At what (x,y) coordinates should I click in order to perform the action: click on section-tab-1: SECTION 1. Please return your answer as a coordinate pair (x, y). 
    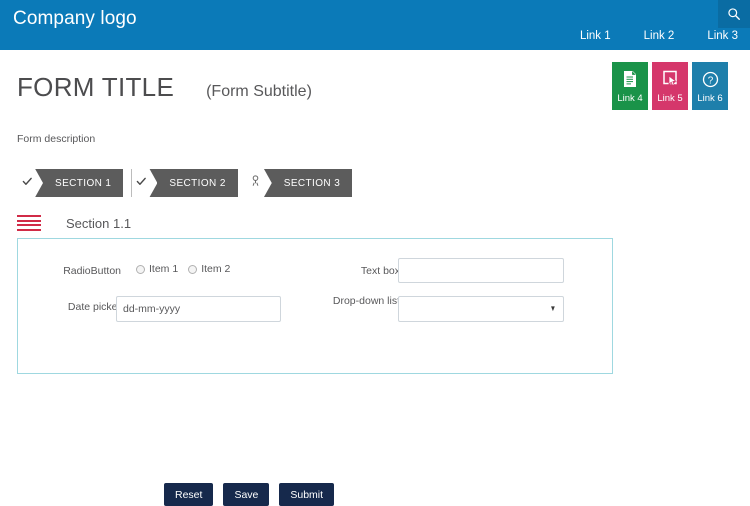
    Looking at the image, I should click on (70, 183).